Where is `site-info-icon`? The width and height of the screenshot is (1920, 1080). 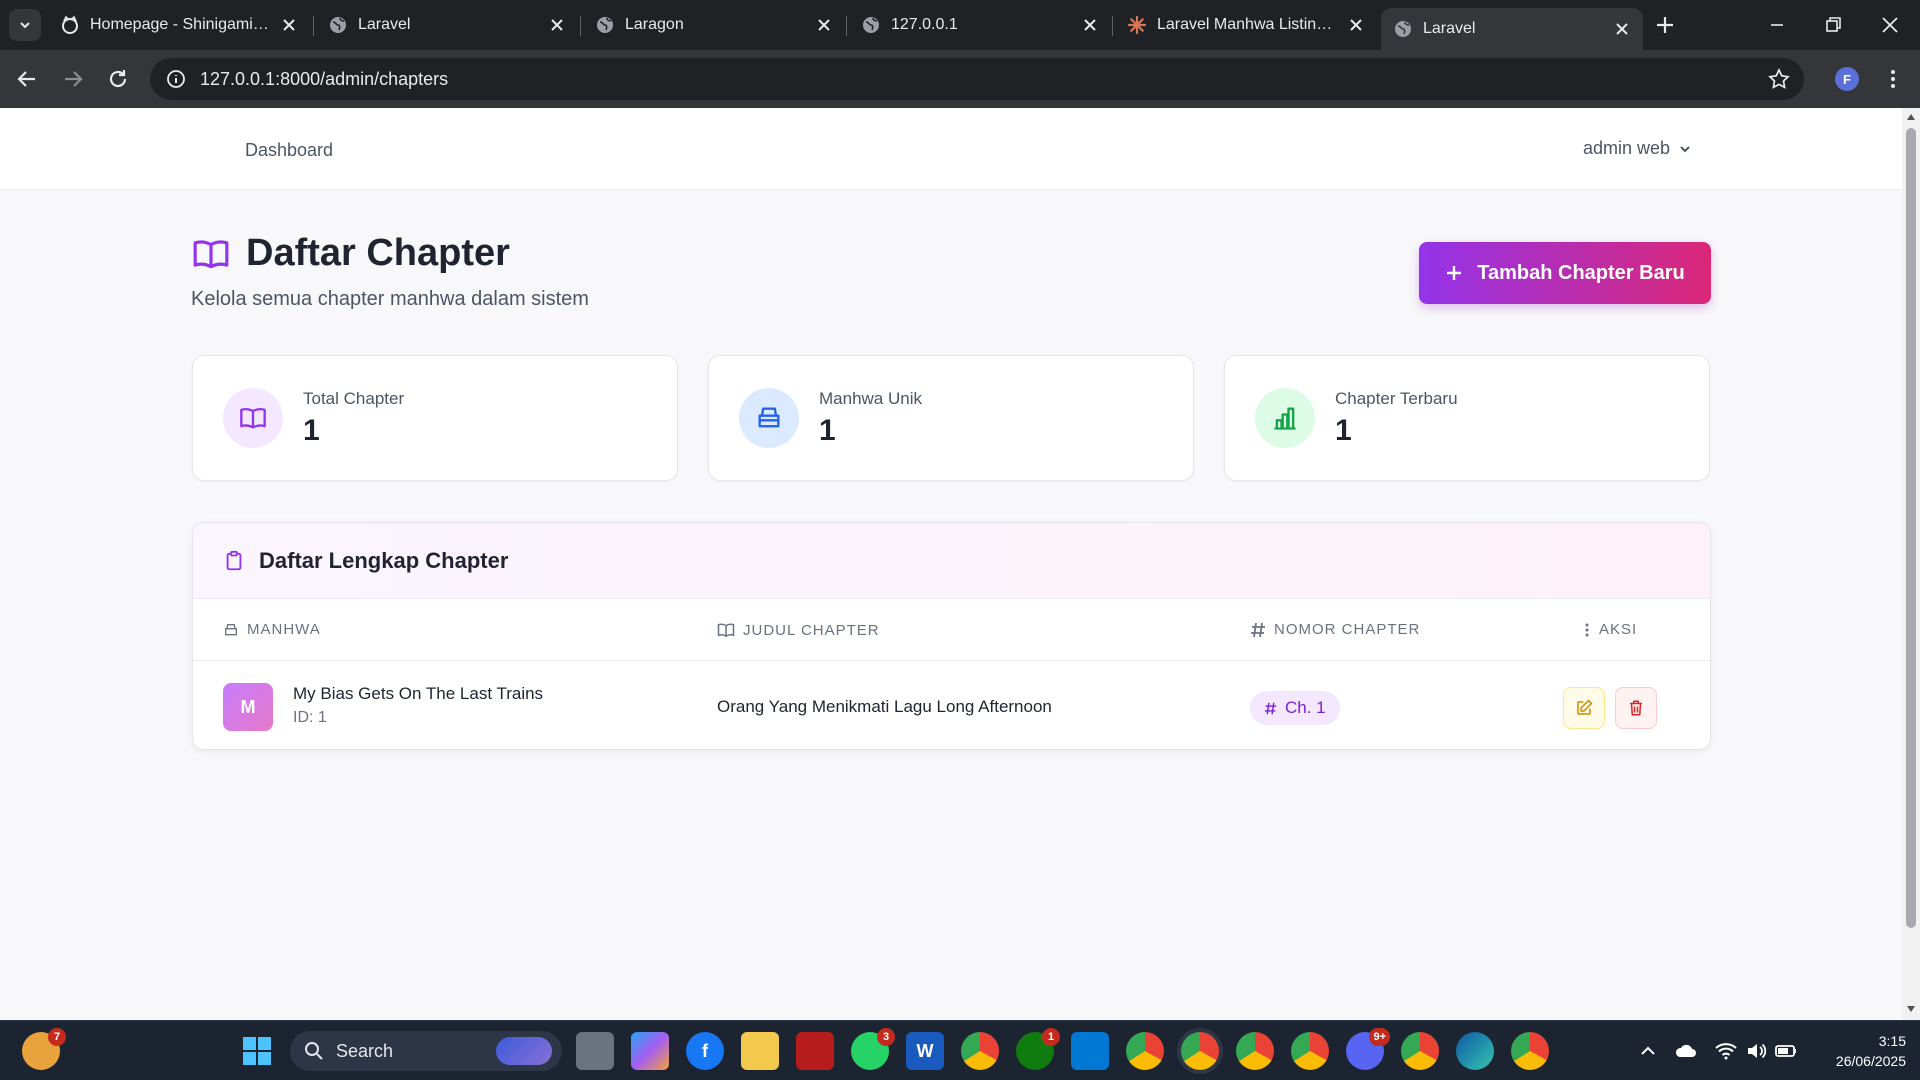
site-info-icon is located at coordinates (176, 79).